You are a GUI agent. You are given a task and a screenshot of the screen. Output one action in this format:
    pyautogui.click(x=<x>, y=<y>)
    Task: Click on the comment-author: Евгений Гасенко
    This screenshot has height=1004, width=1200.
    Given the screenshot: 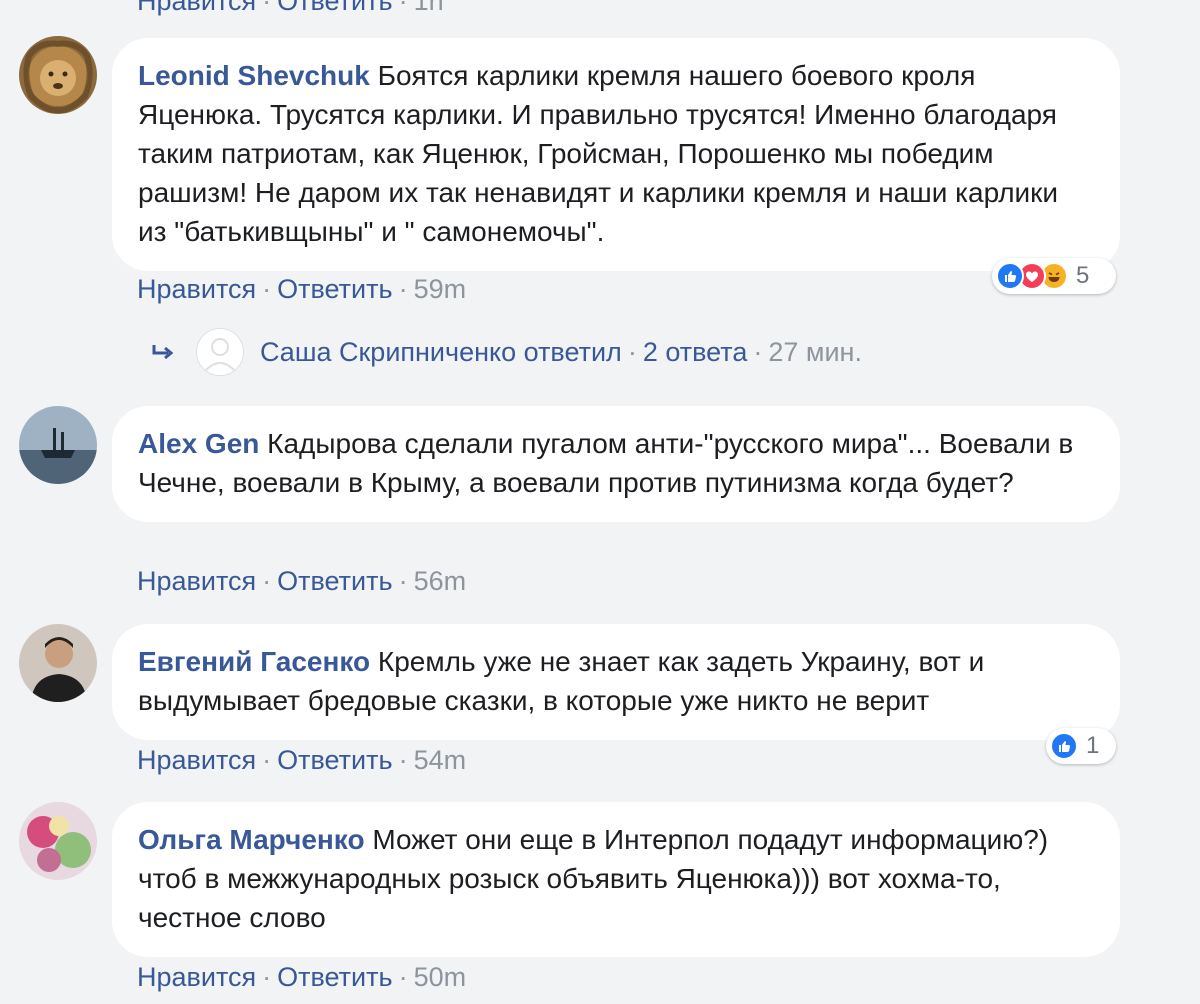 What is the action you would take?
    pyautogui.click(x=254, y=661)
    